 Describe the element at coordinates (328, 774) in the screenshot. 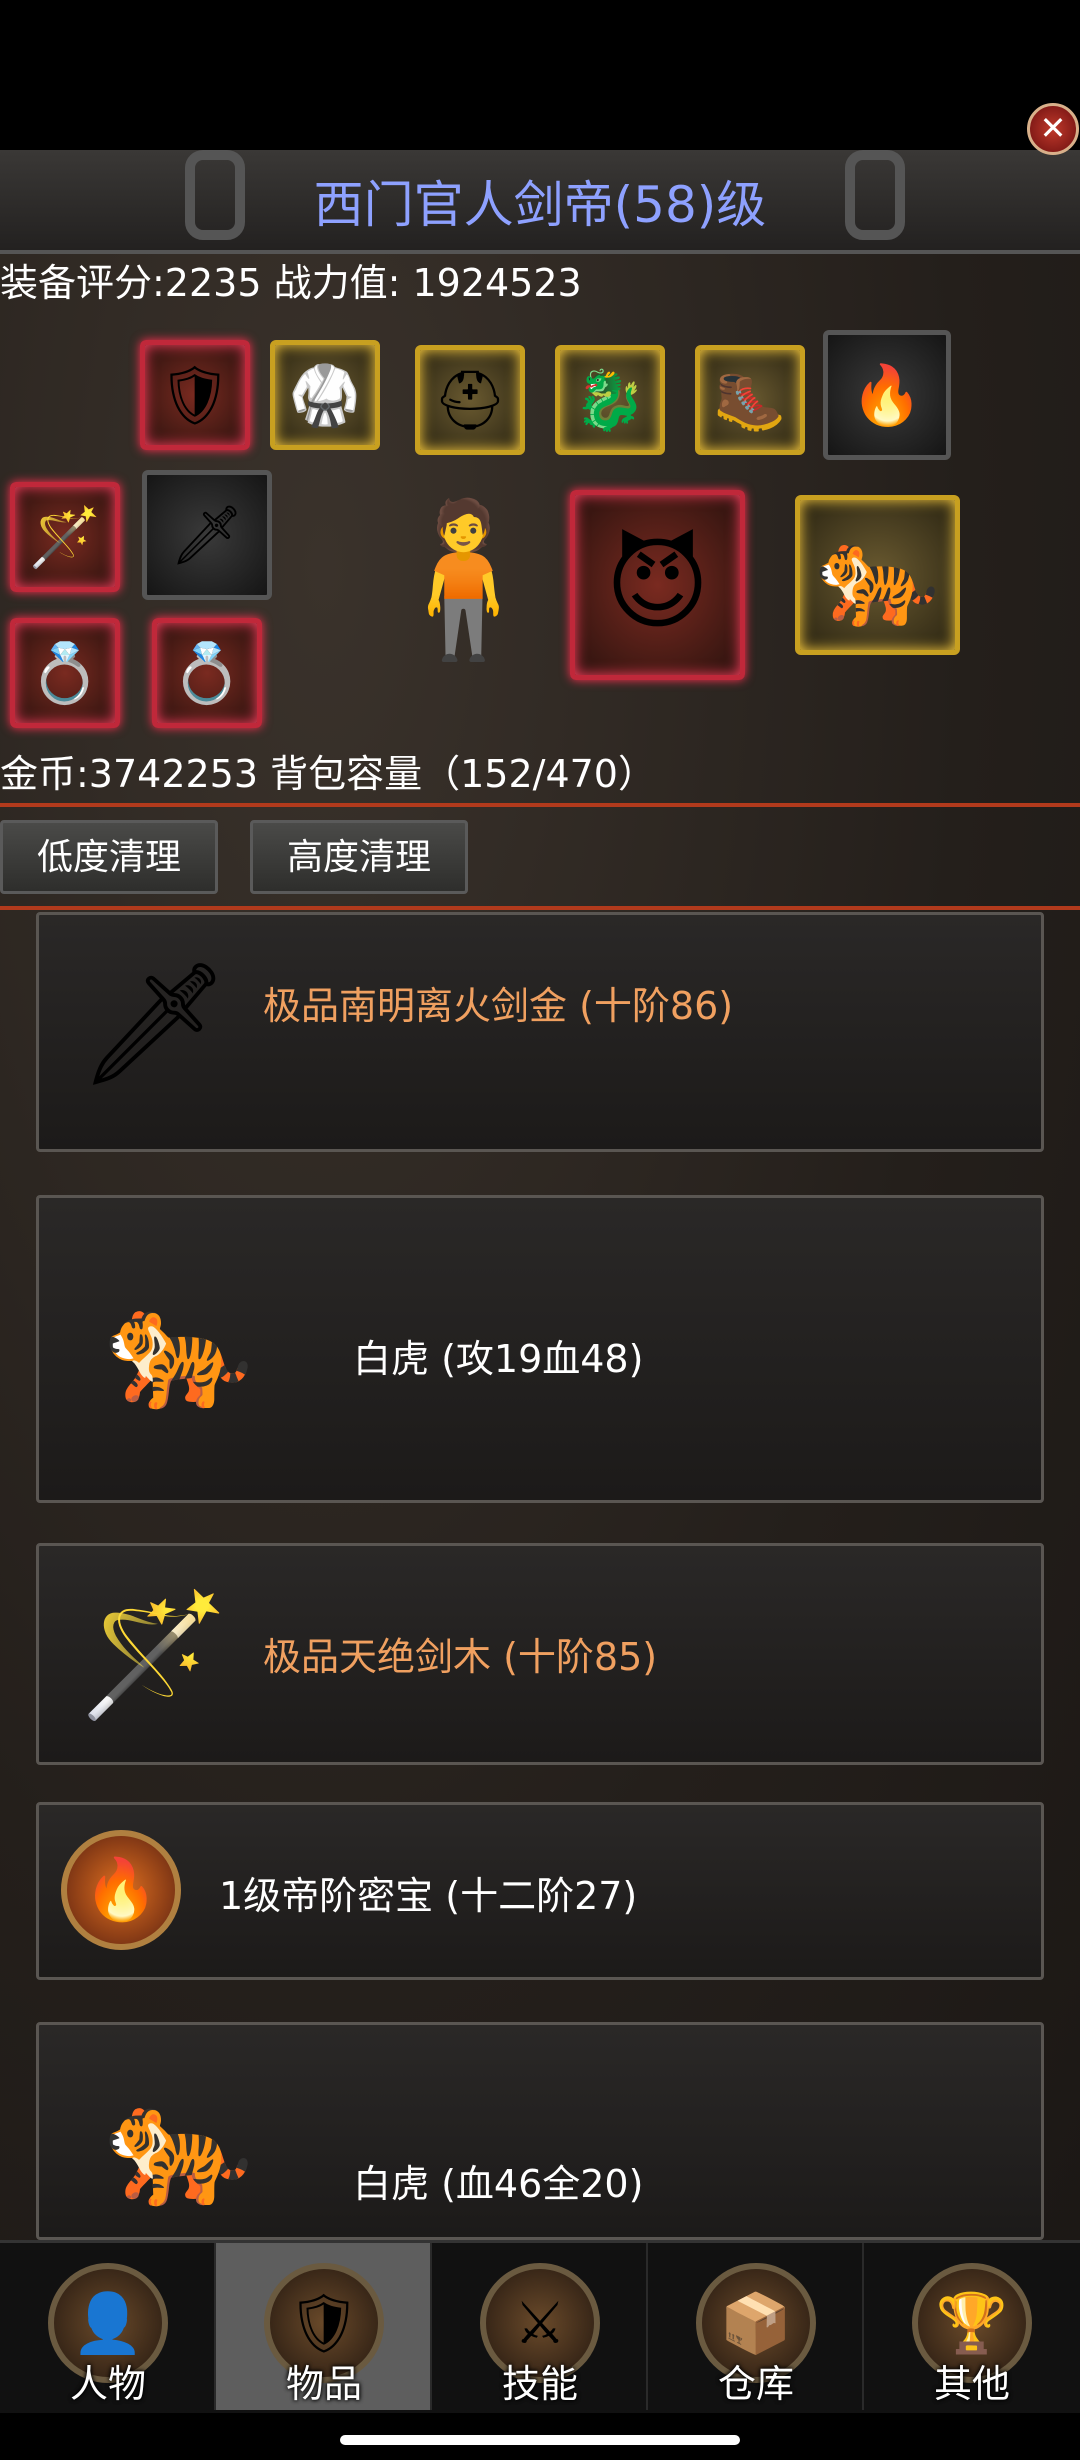

I see `gold-capacity-line: 金币:3742253 背包容量（152/470）` at that location.